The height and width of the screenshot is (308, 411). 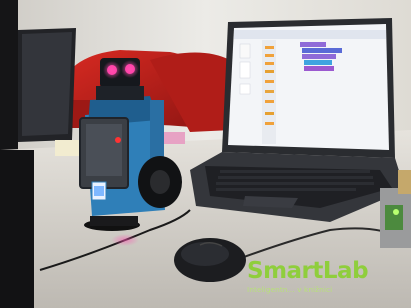 What do you see at coordinates (270, 202) in the screenshot?
I see `laptop-touchpad` at bounding box center [270, 202].